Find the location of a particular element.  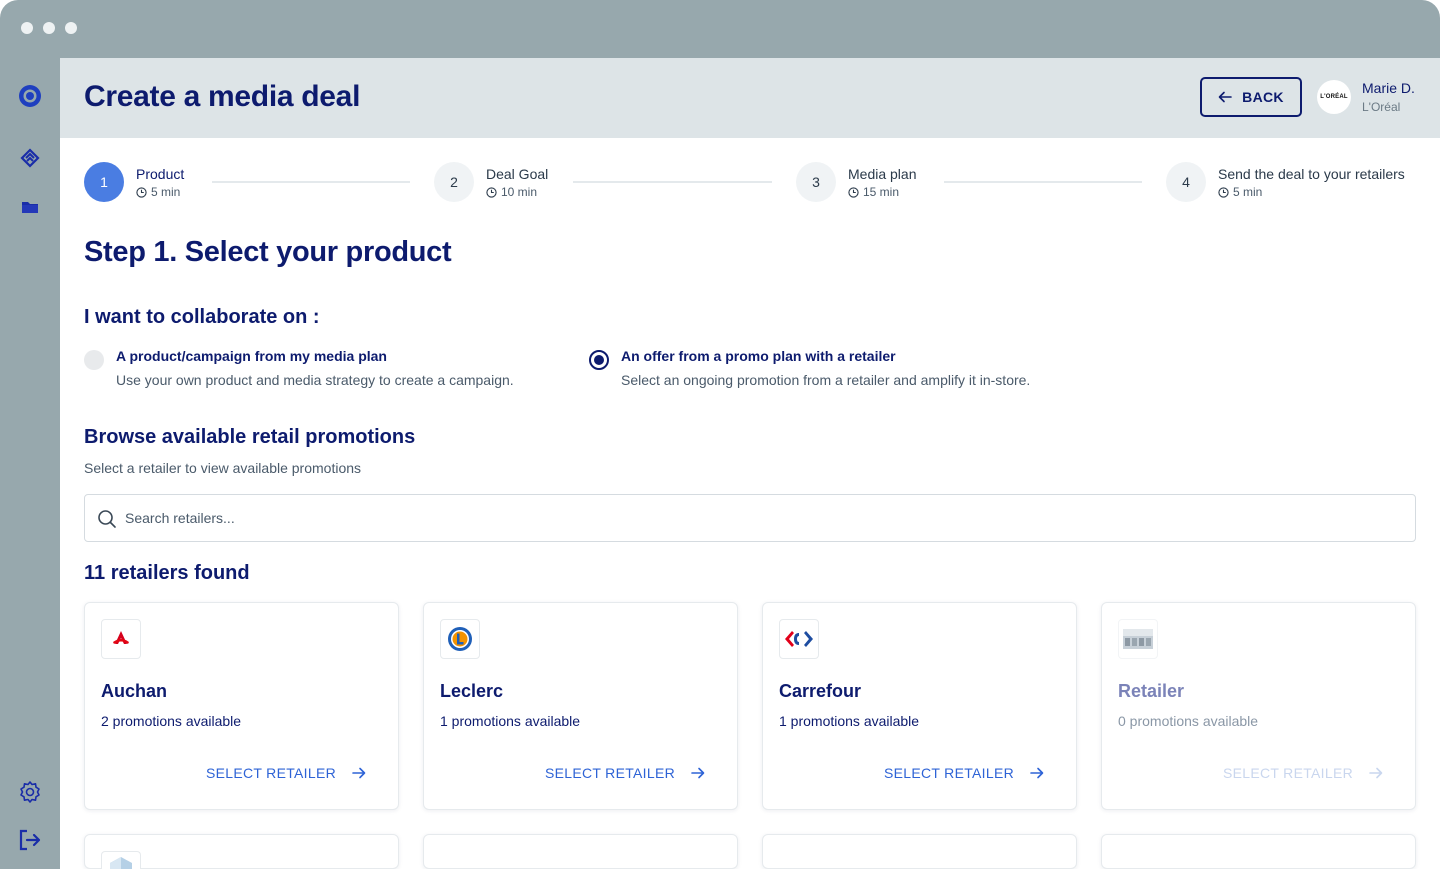

window-close-dot is located at coordinates (27, 28).